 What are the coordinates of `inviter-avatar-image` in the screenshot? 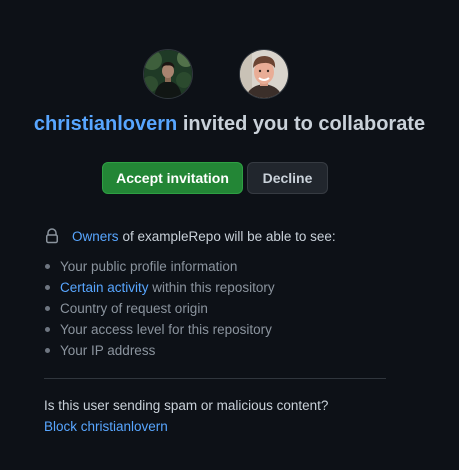 It's located at (168, 74).